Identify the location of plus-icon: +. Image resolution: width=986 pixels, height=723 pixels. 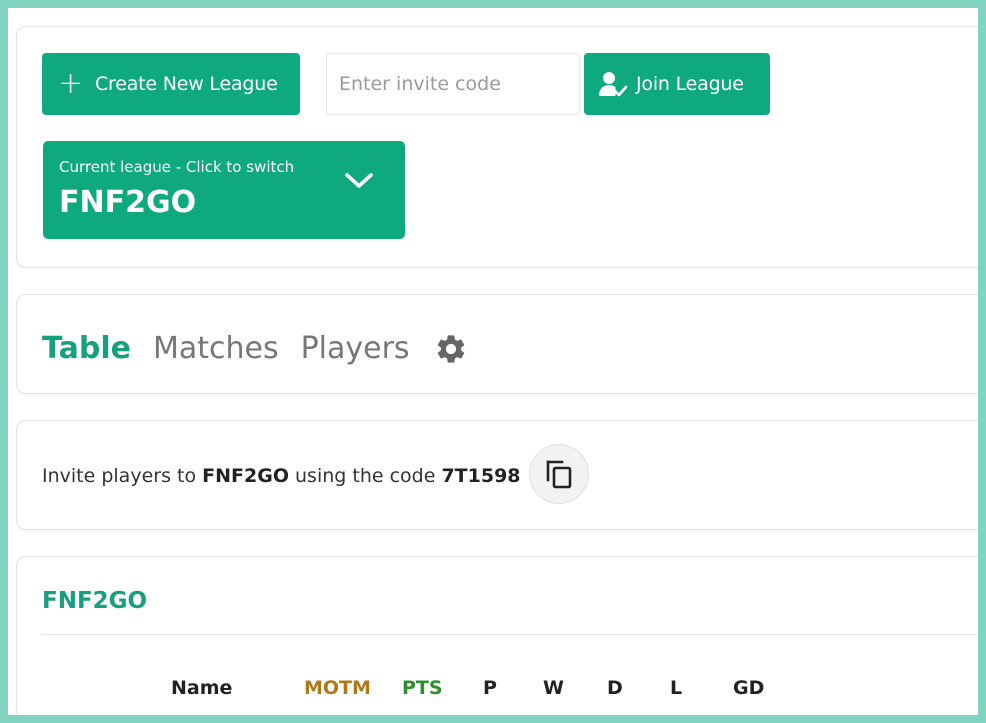
(70, 83).